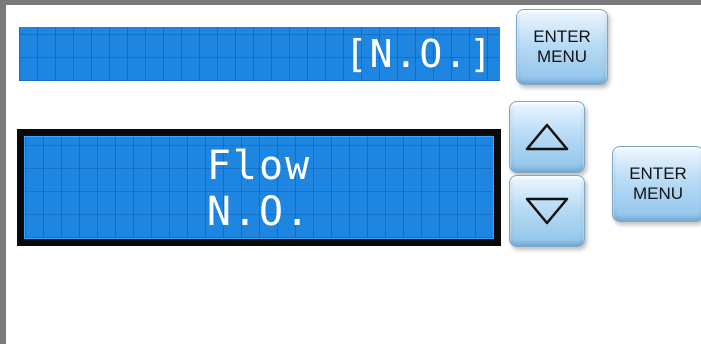  I want to click on frame-left-border, so click(3, 172).